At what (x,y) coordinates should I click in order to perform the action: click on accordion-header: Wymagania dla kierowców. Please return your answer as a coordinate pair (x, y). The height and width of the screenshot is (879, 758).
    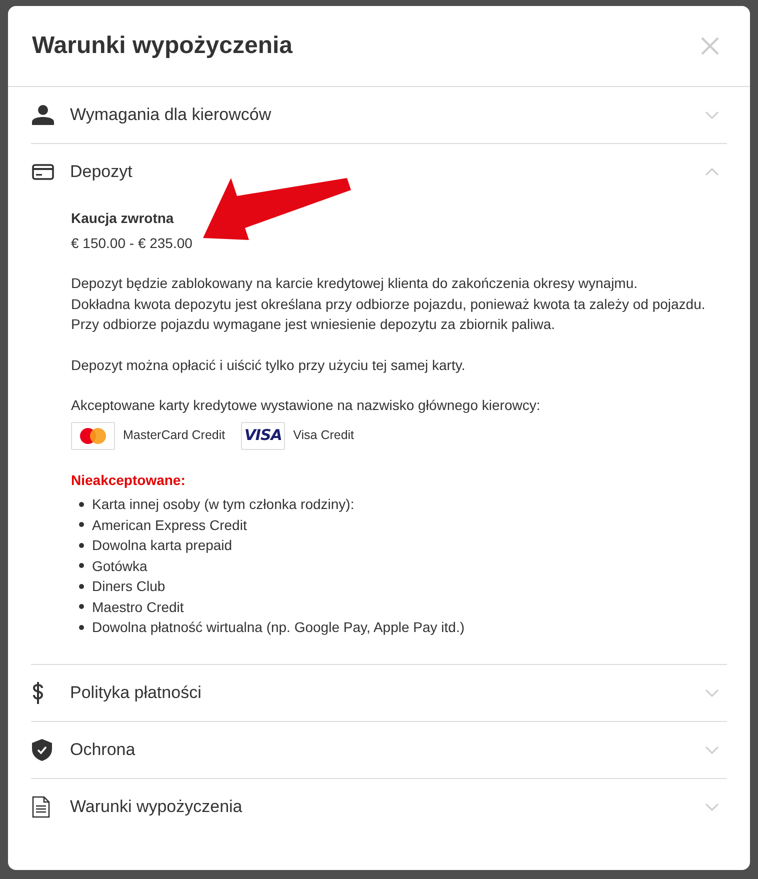
    Looking at the image, I should click on (379, 115).